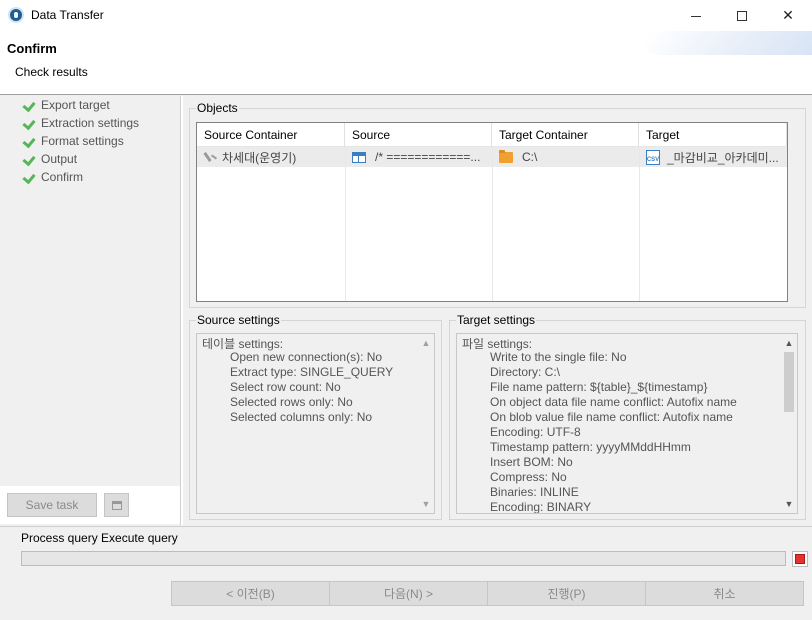 The image size is (812, 620). I want to click on header-decoration, so click(720, 43).